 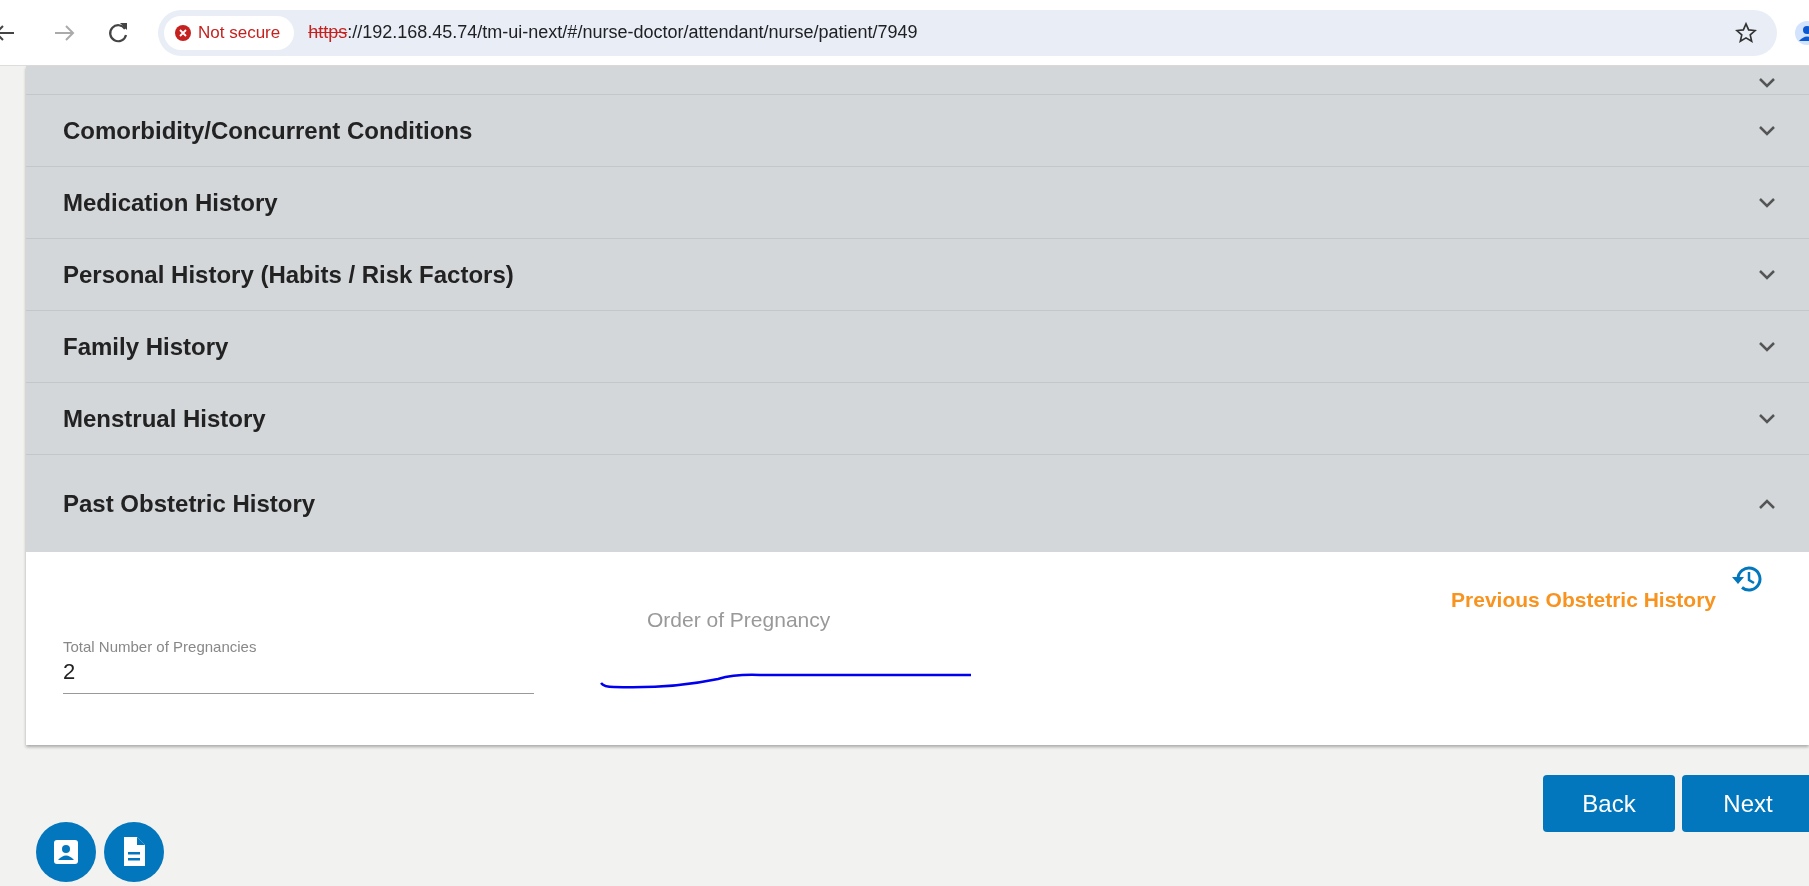 I want to click on section-title: Personal History (Habits / Risk Factors), so click(x=288, y=274).